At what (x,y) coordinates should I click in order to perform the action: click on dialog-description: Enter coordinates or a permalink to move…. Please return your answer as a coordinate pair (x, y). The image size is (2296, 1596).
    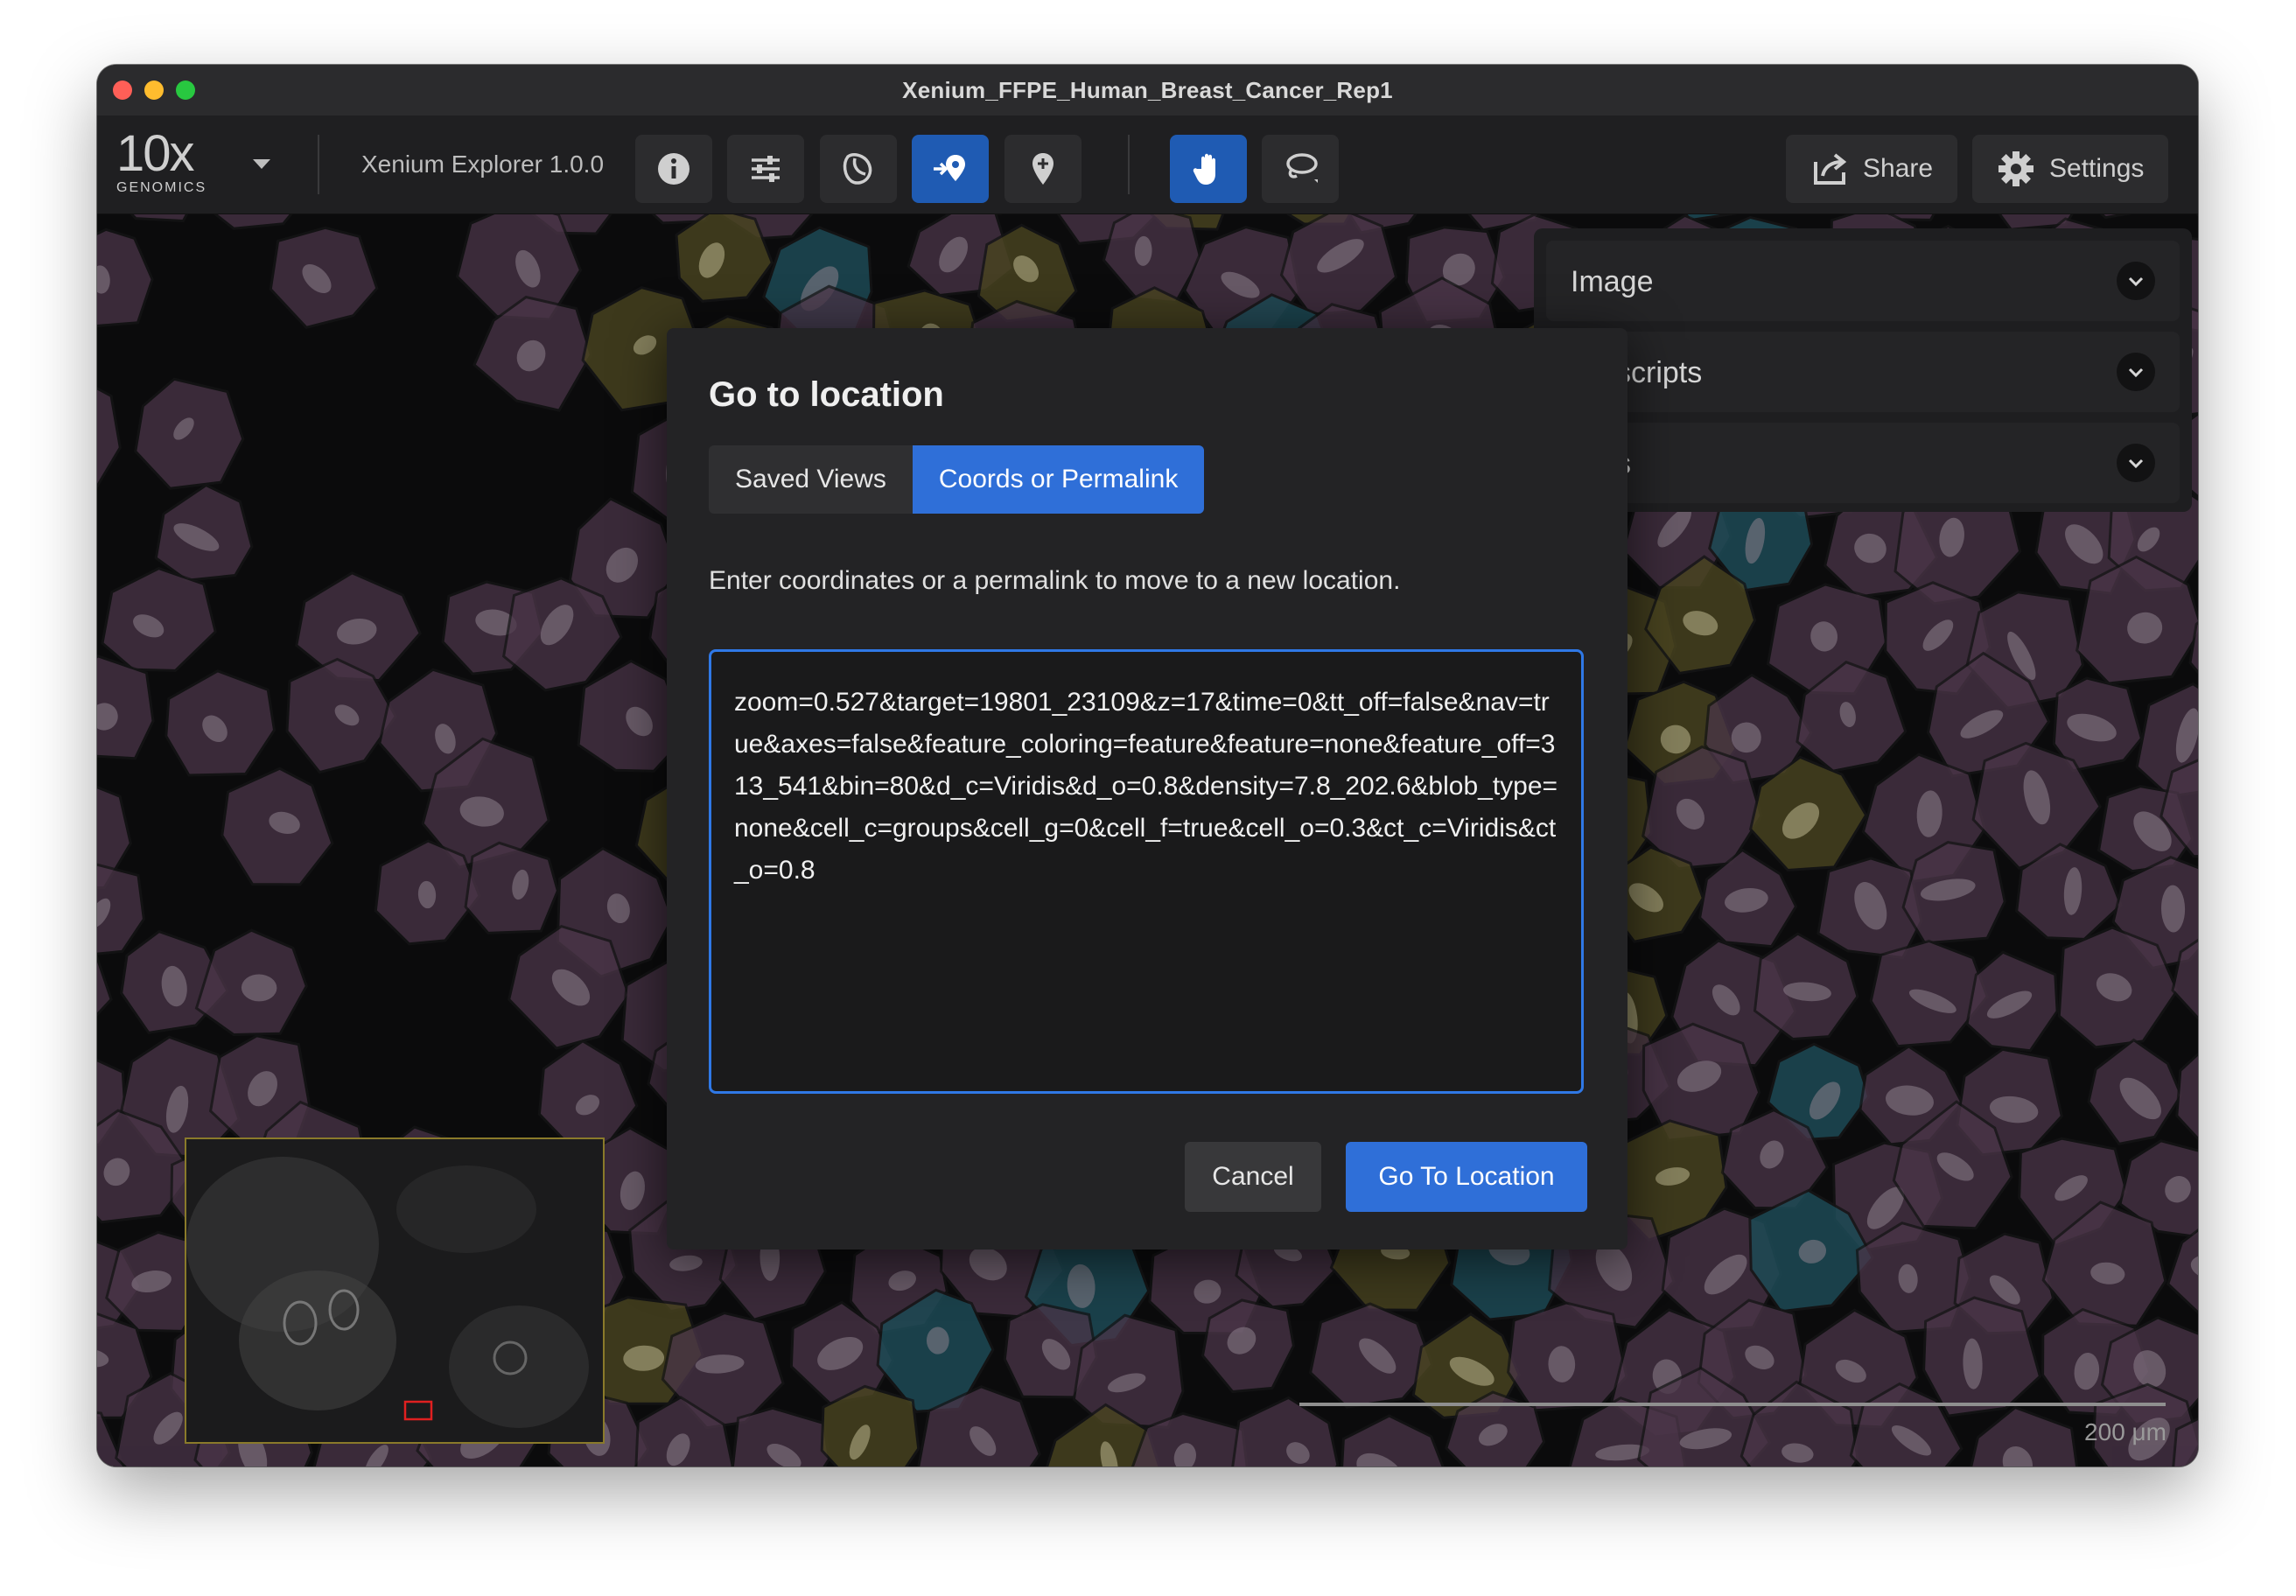
    Looking at the image, I should click on (1055, 580).